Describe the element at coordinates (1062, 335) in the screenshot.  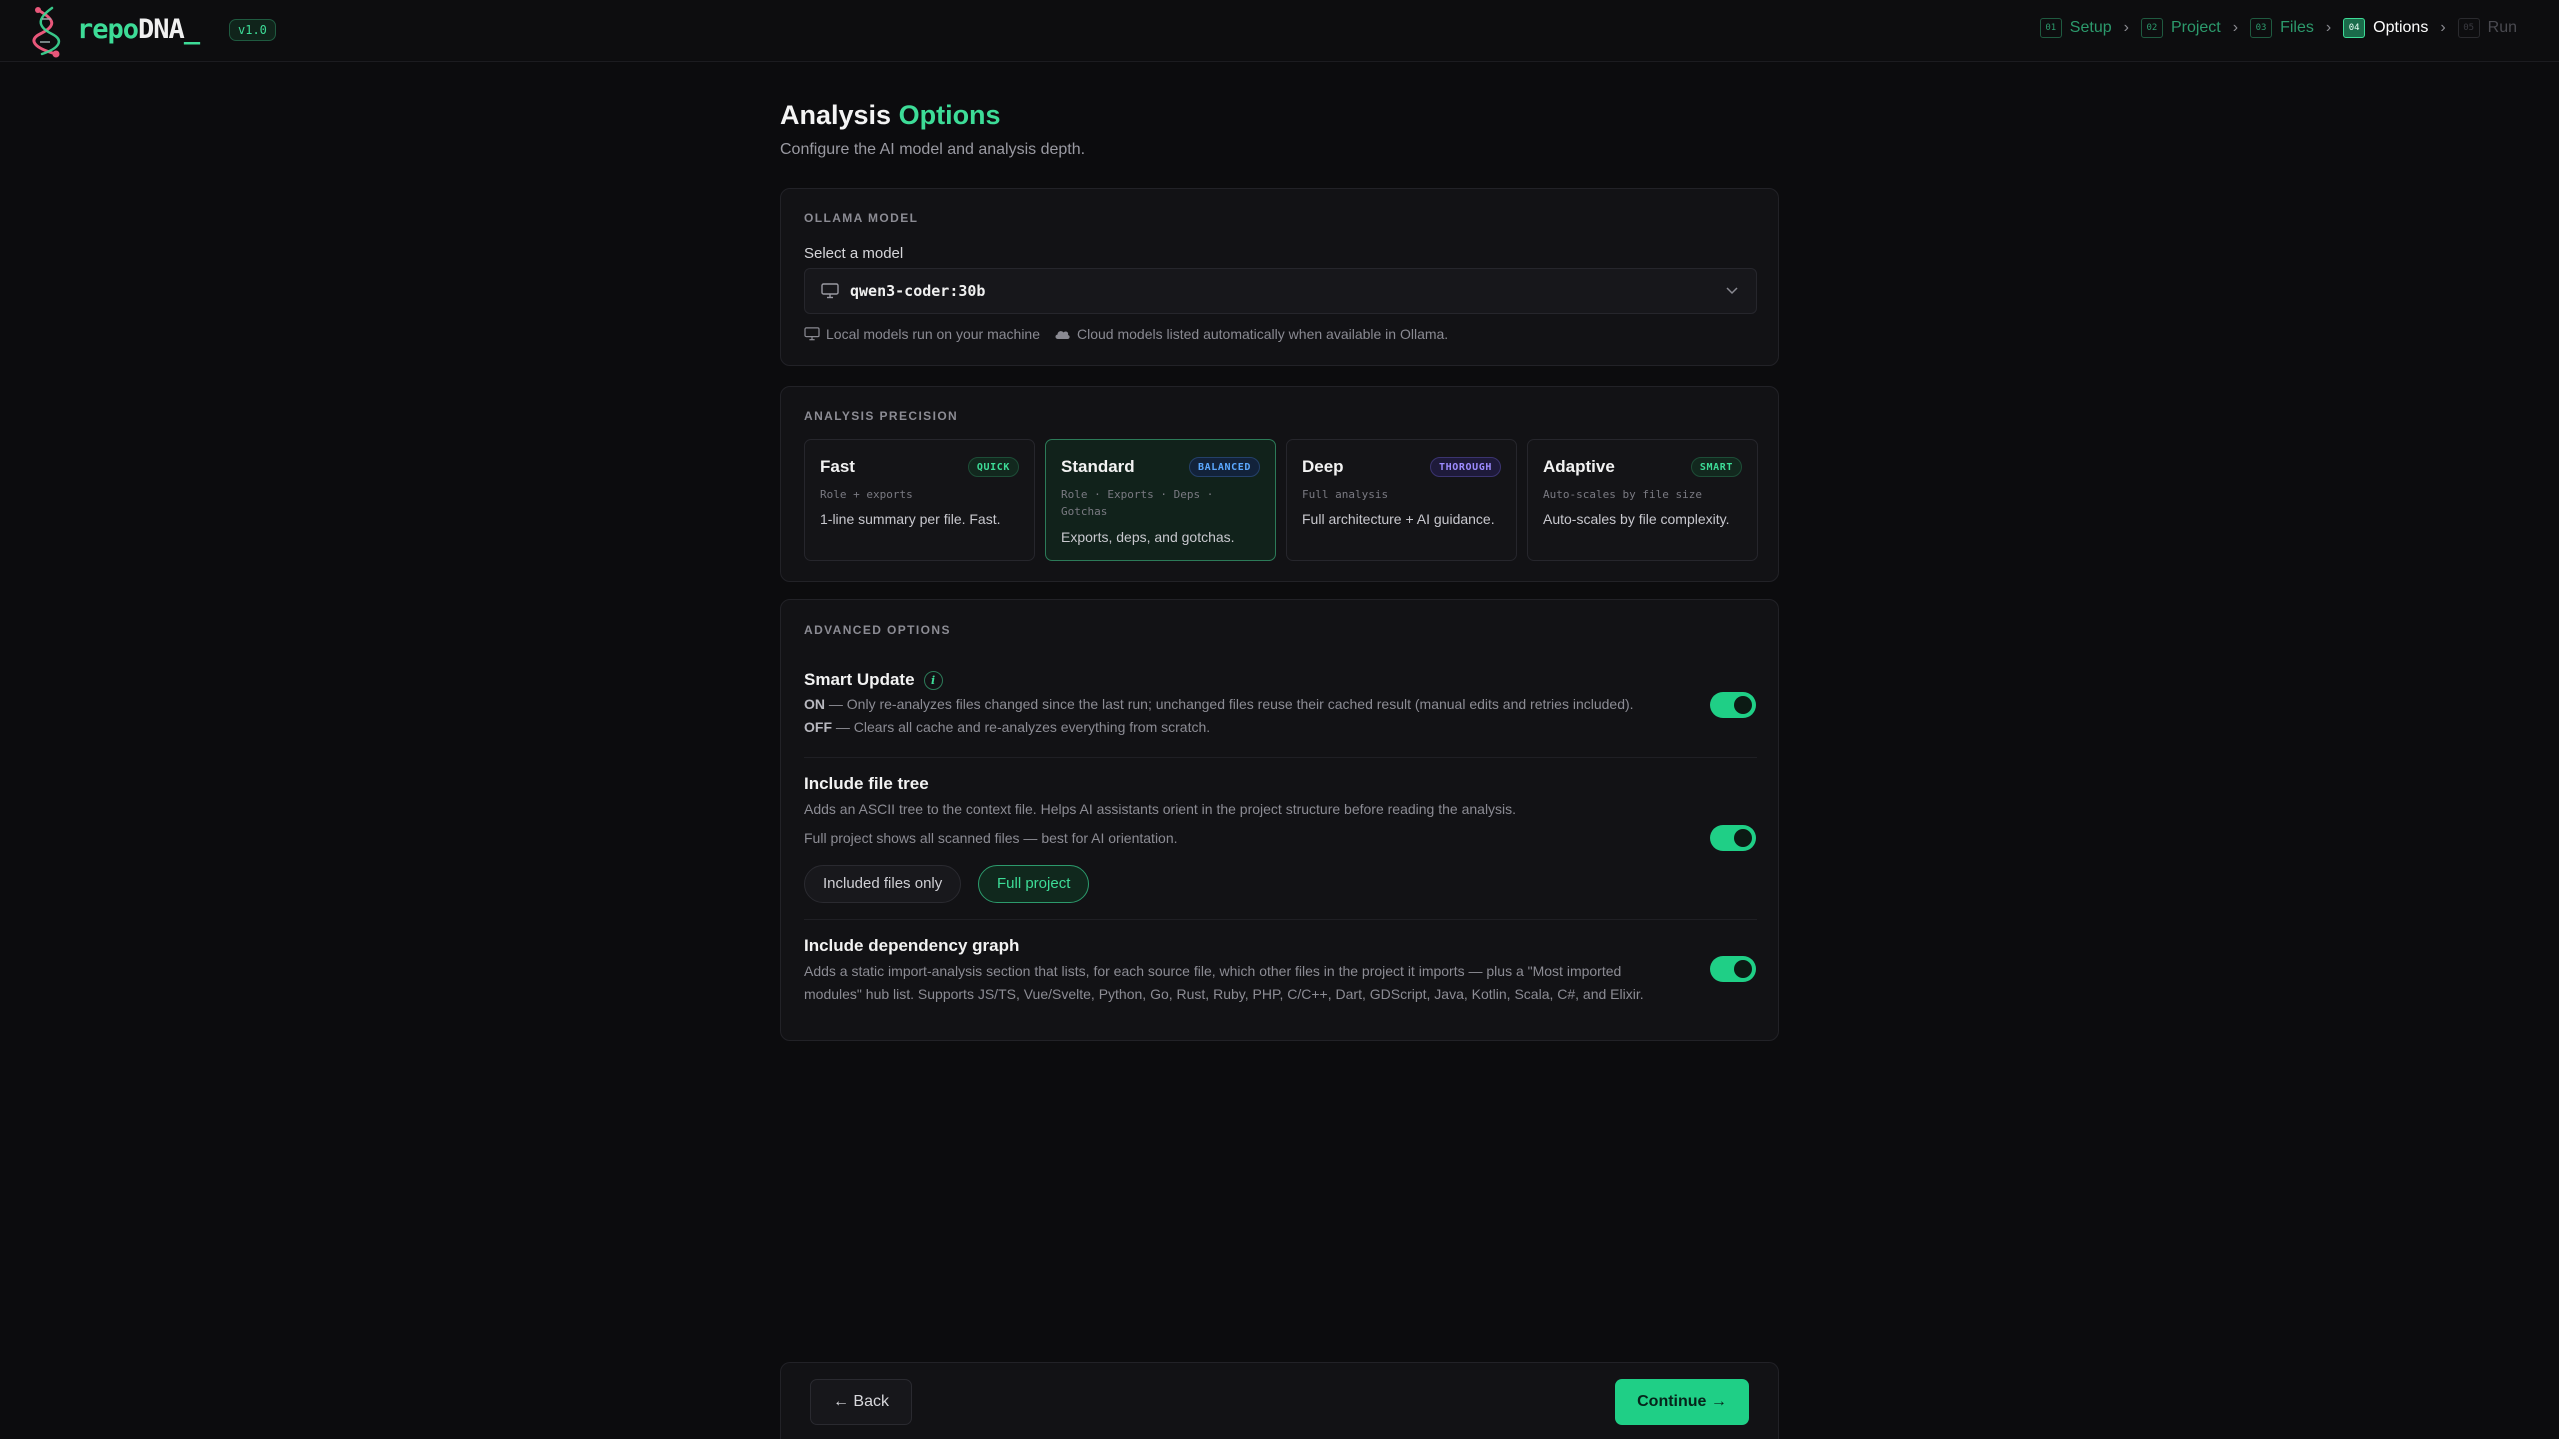
I see `cloud-icon` at that location.